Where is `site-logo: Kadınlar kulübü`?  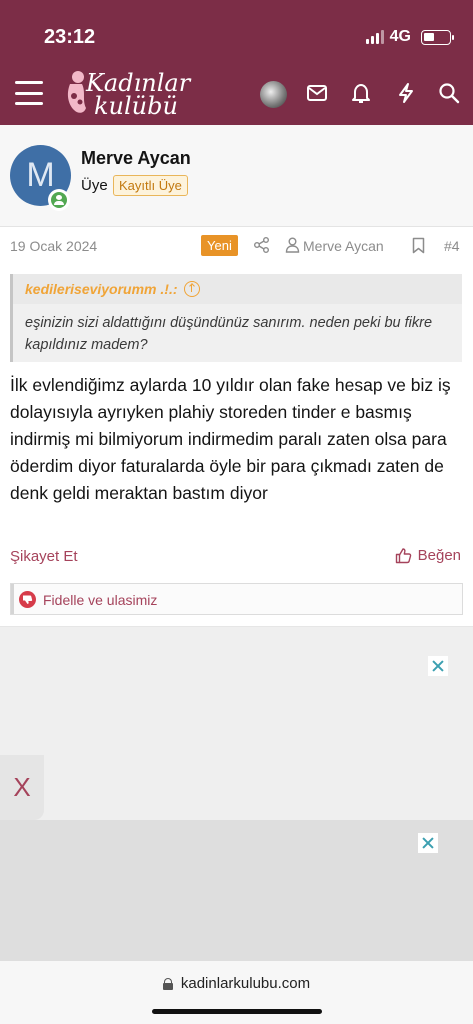
site-logo: Kadınlar kulübü is located at coordinates (129, 94).